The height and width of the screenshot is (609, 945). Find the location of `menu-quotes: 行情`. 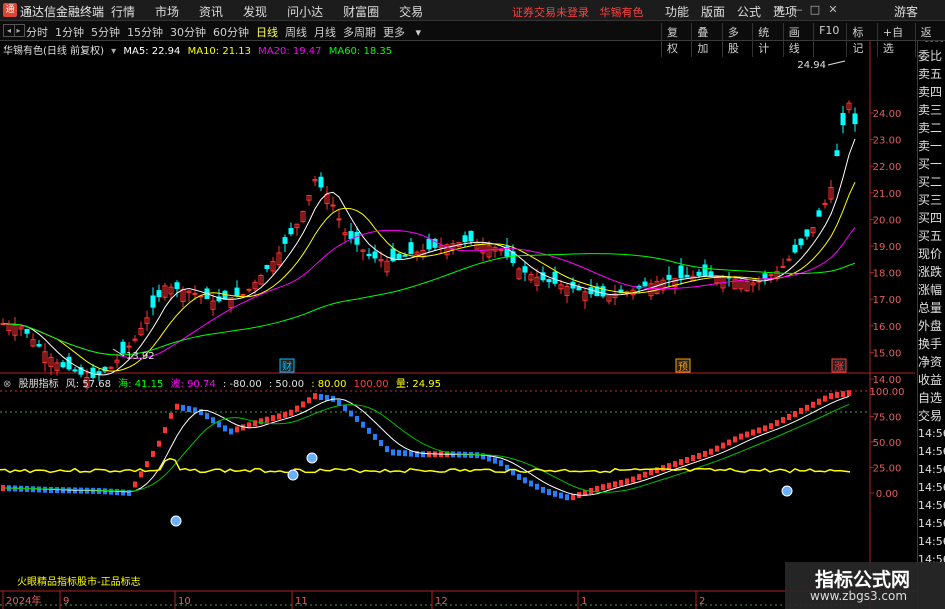

menu-quotes: 行情 is located at coordinates (123, 11).